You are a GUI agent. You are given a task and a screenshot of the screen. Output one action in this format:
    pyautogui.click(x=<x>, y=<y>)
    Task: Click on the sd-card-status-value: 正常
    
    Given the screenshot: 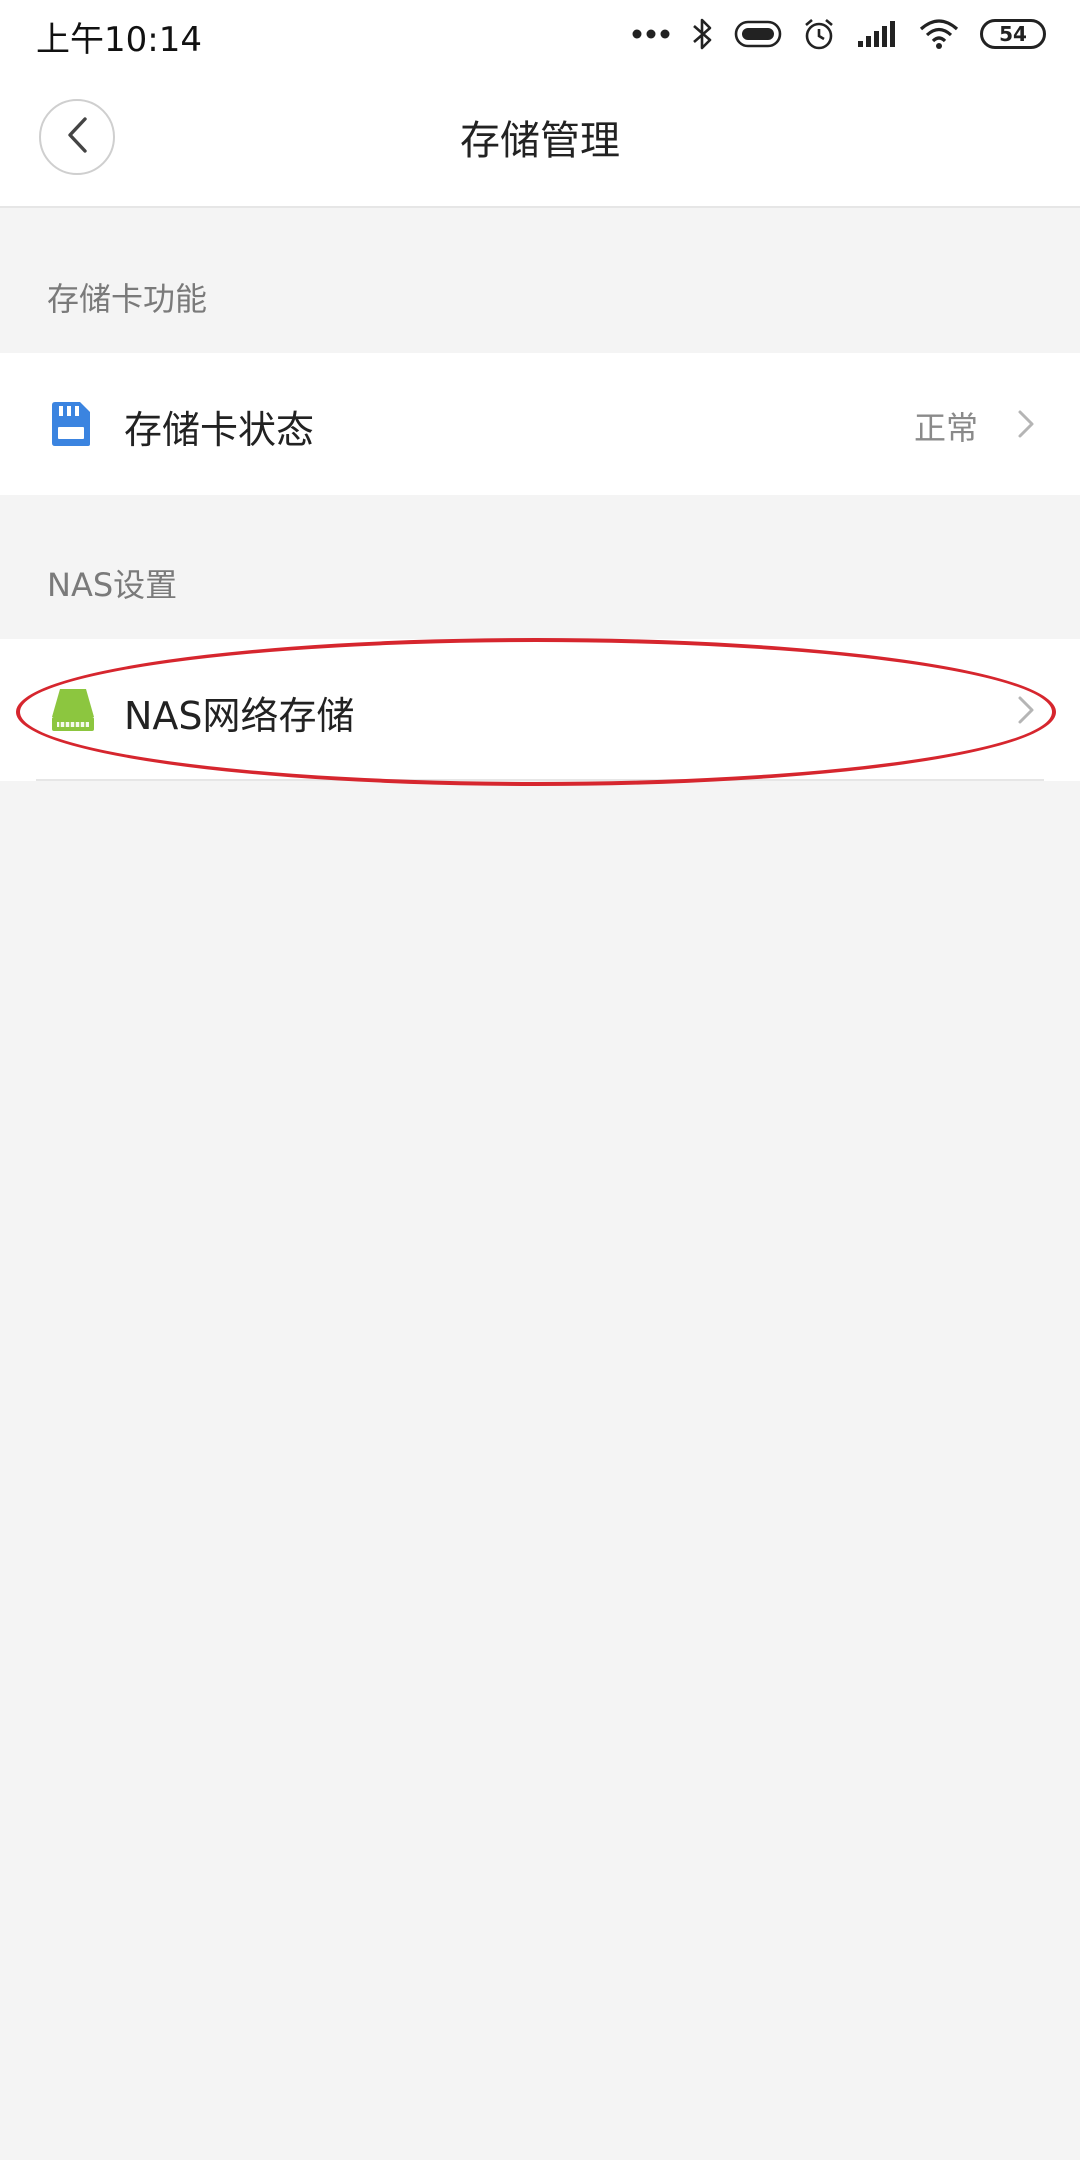 What is the action you would take?
    pyautogui.click(x=945, y=428)
    